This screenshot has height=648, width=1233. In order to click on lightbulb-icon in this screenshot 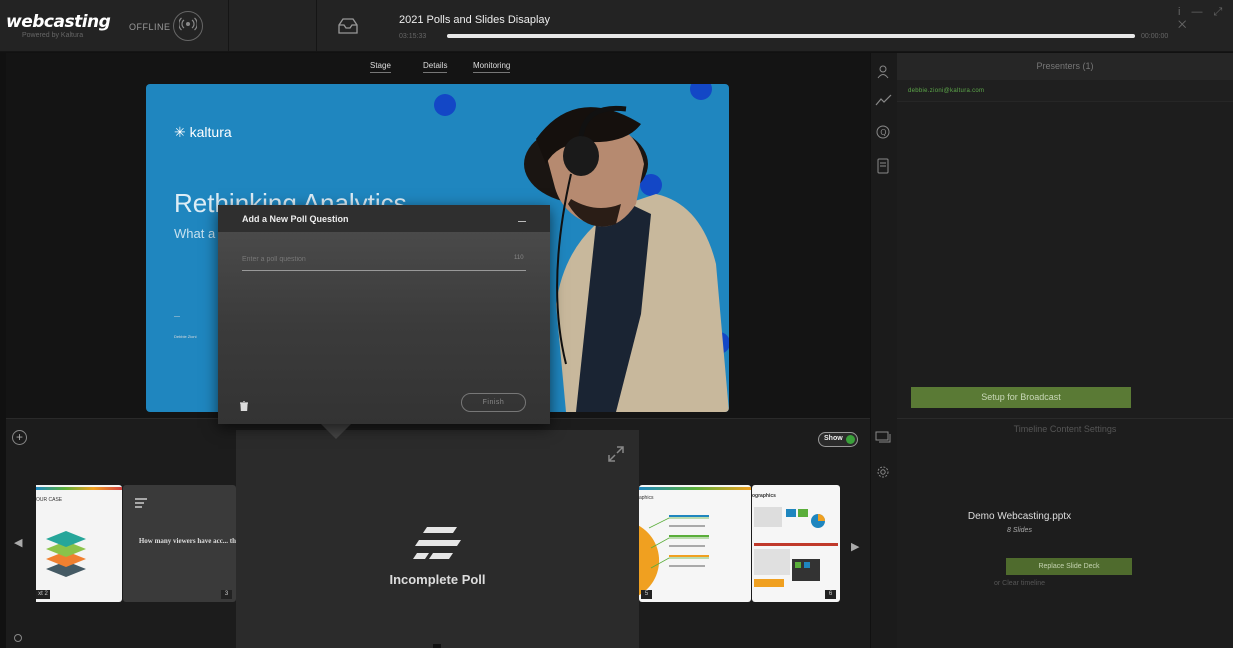, I will do `click(18, 638)`.